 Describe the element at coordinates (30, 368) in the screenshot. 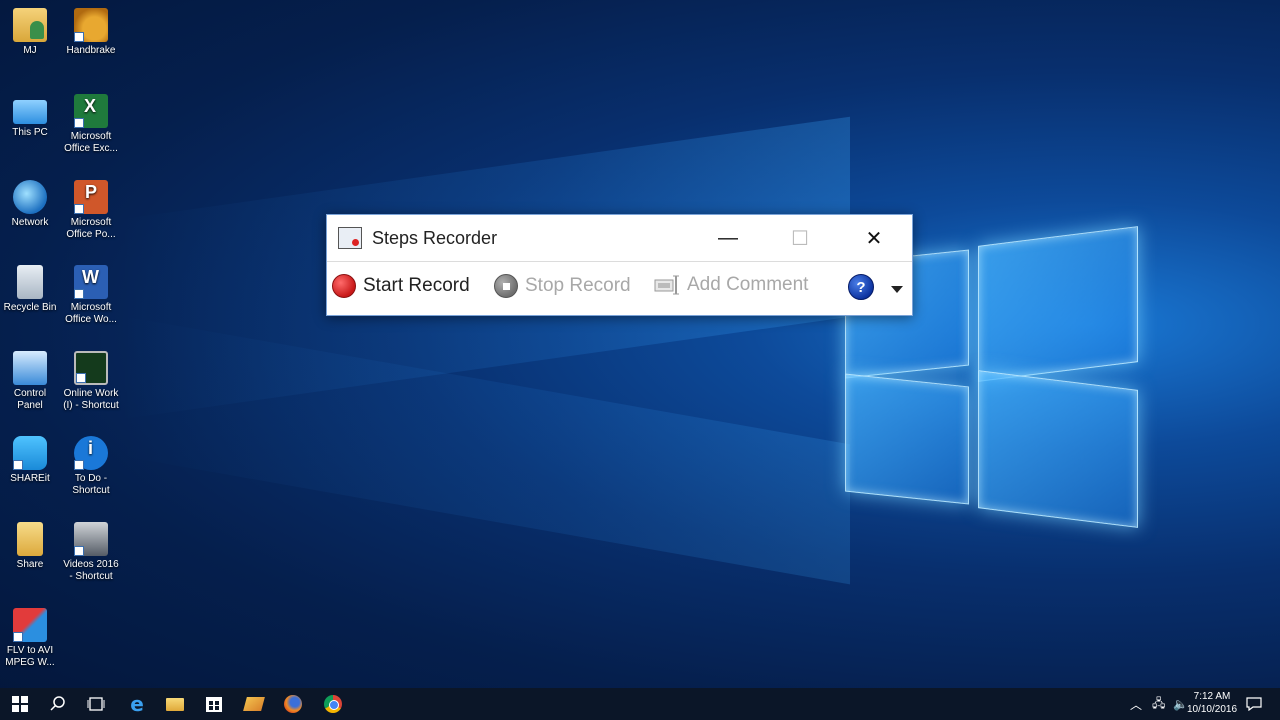

I see `control-panel-icon` at that location.